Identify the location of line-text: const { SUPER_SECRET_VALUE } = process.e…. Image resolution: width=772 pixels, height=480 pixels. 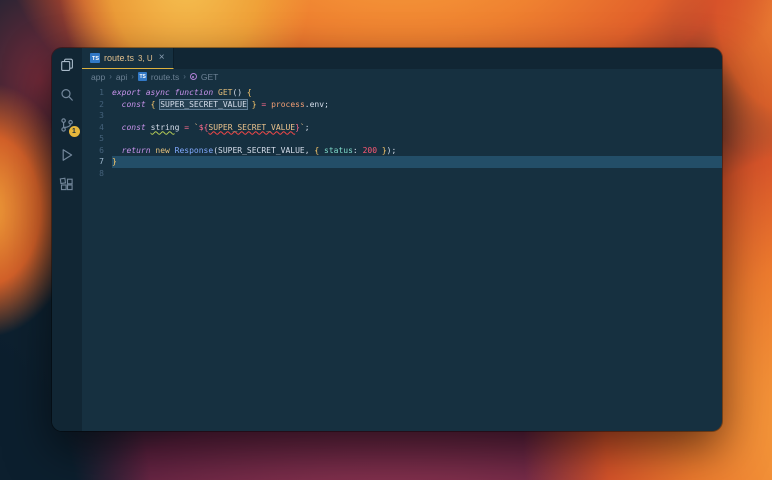
(225, 104).